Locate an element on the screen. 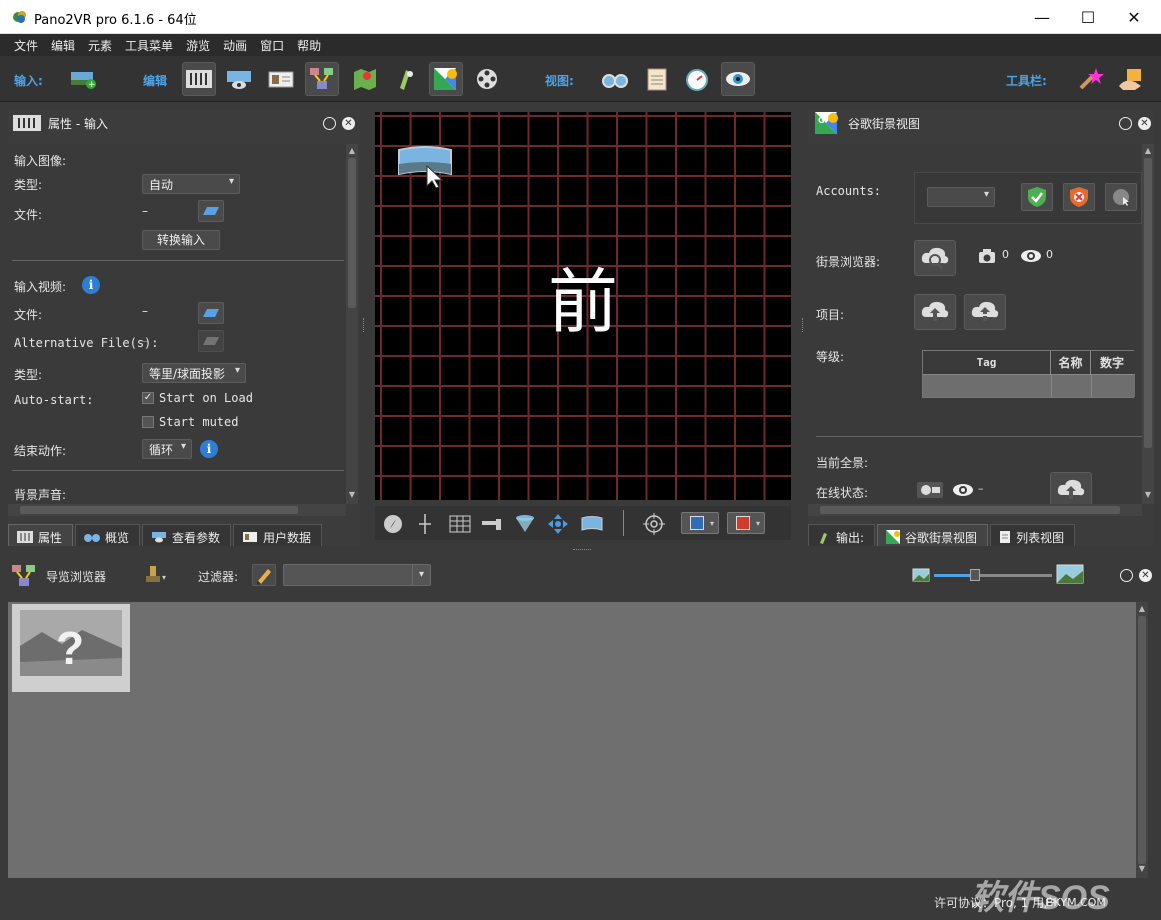  stamp-menu-button: ▾ is located at coordinates (158, 575).